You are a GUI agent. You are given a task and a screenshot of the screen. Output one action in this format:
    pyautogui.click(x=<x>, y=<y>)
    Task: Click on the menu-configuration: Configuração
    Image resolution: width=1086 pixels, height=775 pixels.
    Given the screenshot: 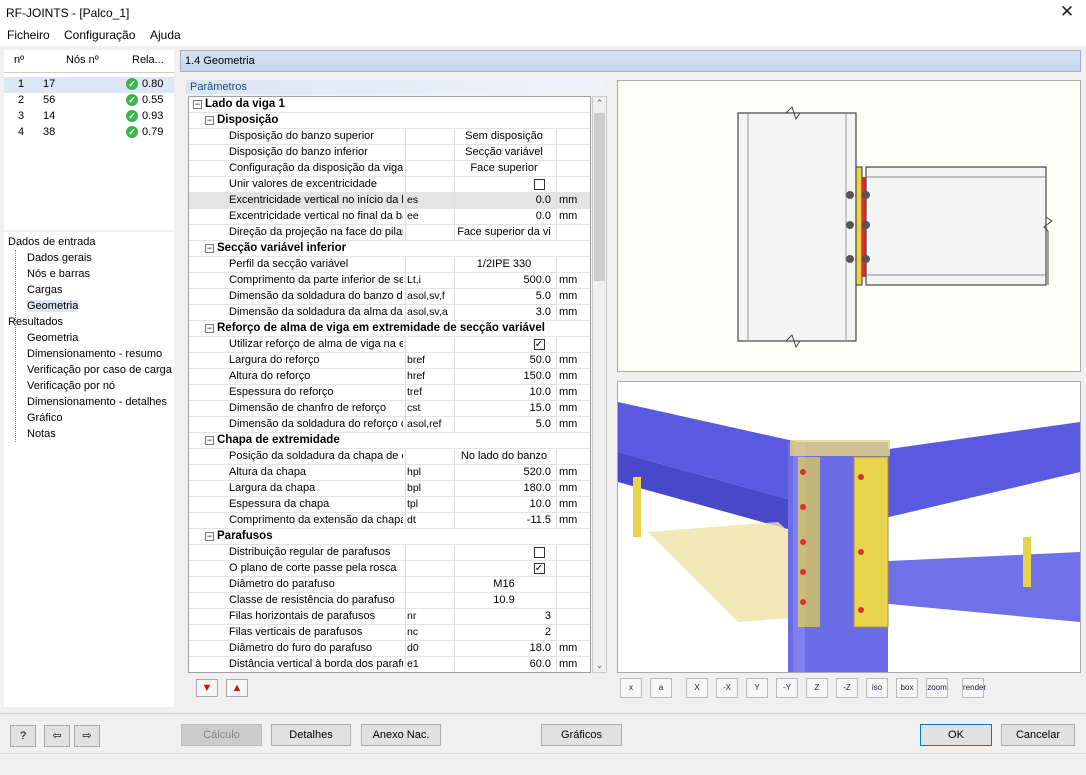 What is the action you would take?
    pyautogui.click(x=99, y=35)
    